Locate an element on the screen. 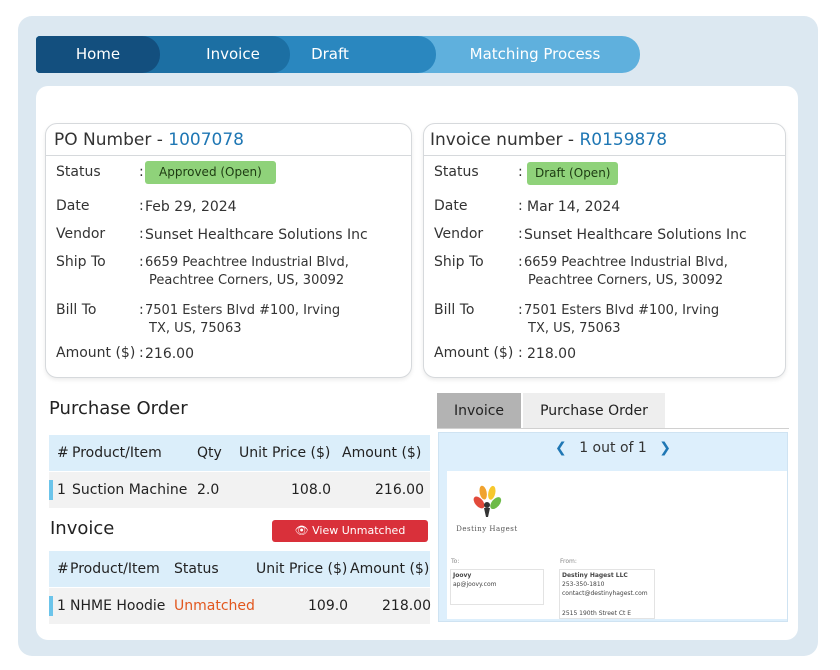  po-title-label: PO Number - is located at coordinates (111, 140).